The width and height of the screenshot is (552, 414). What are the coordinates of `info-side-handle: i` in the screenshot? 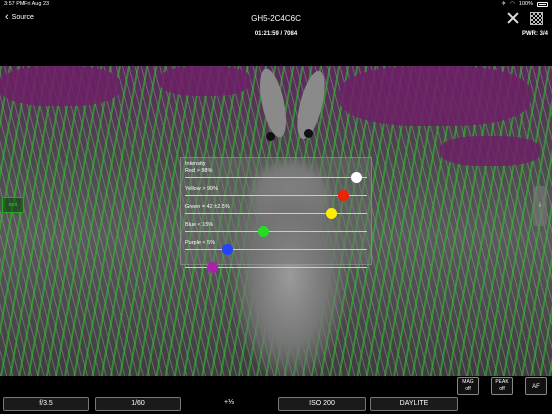 It's located at (540, 206).